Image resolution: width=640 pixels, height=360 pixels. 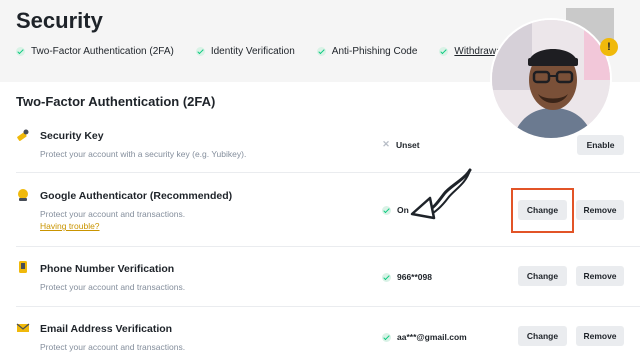 I want to click on page-title: Security, so click(x=59, y=20).